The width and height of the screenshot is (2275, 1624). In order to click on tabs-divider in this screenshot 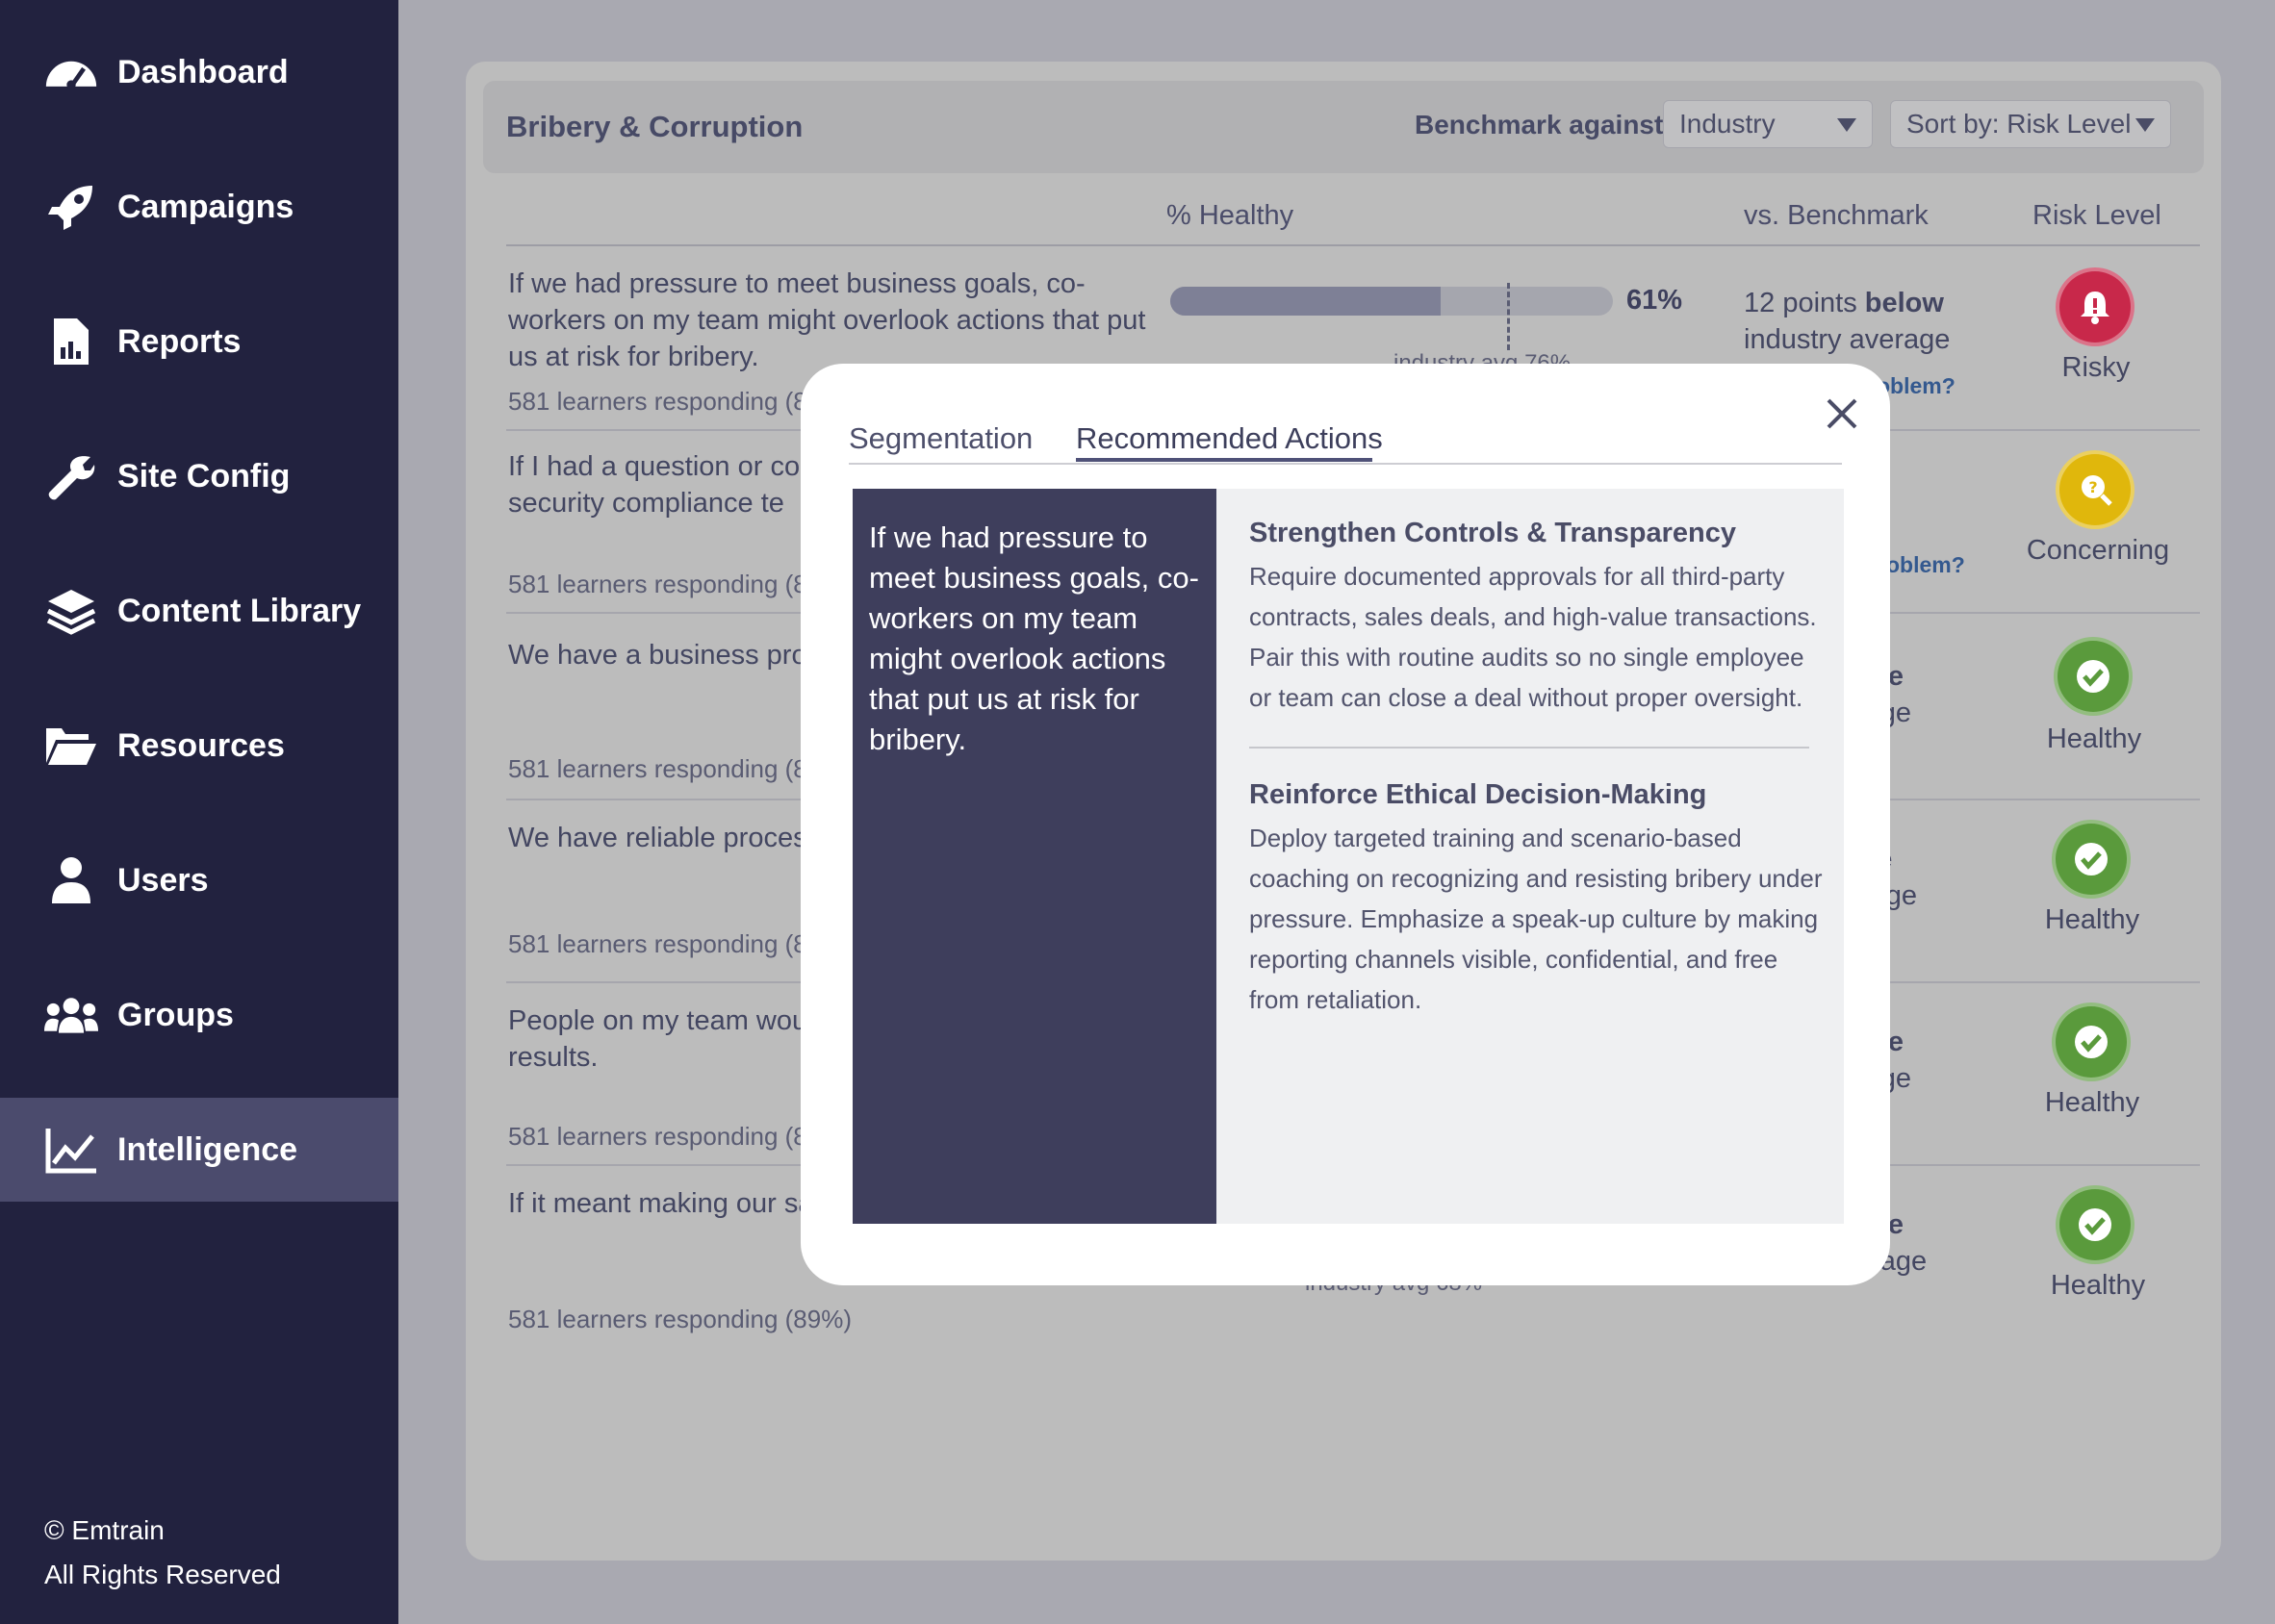, I will do `click(1345, 464)`.